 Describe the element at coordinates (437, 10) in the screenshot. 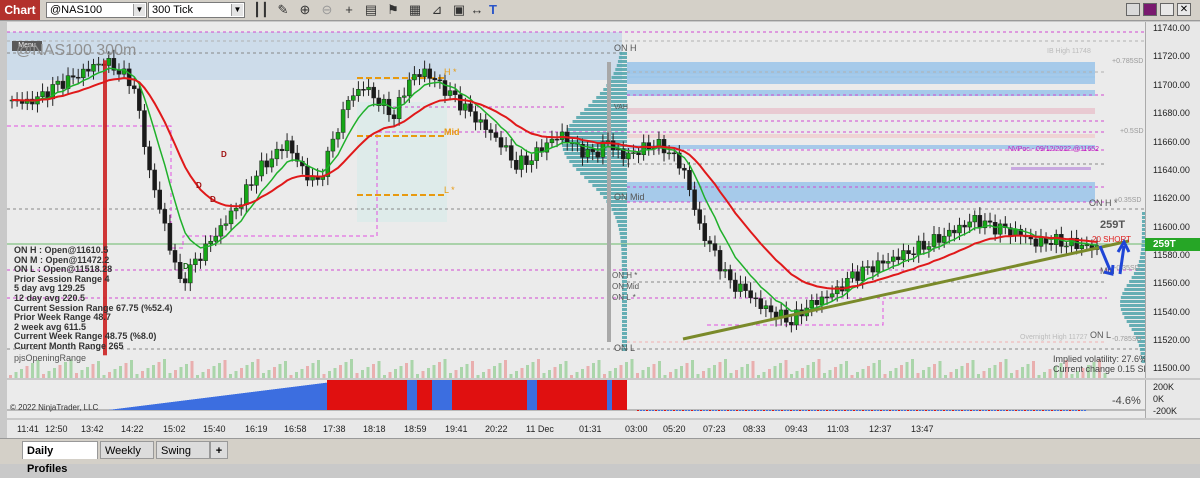

I see `drawing-icon: ⊿` at that location.